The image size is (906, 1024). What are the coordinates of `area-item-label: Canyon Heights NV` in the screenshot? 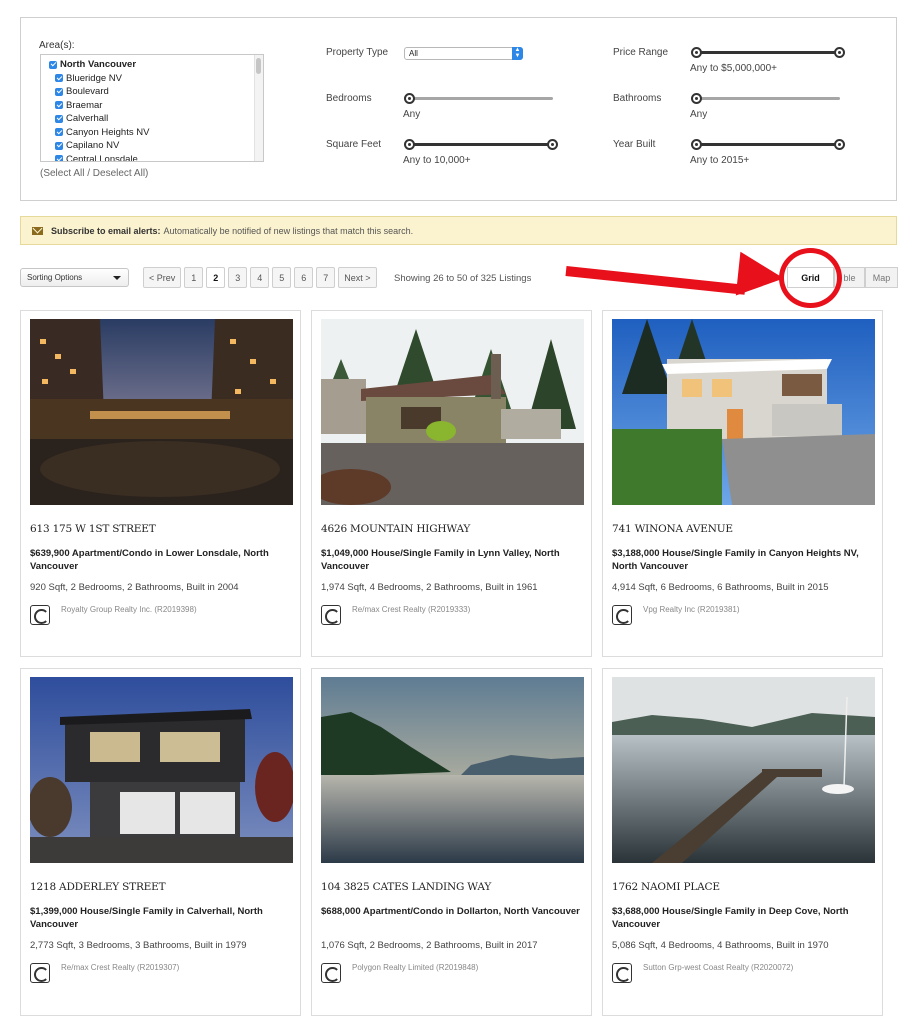 It's located at (108, 132).